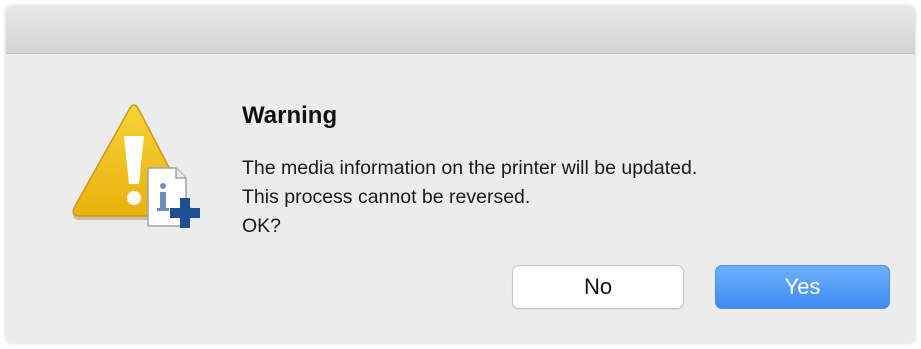 The height and width of the screenshot is (349, 921). I want to click on warning-icon, so click(132, 167).